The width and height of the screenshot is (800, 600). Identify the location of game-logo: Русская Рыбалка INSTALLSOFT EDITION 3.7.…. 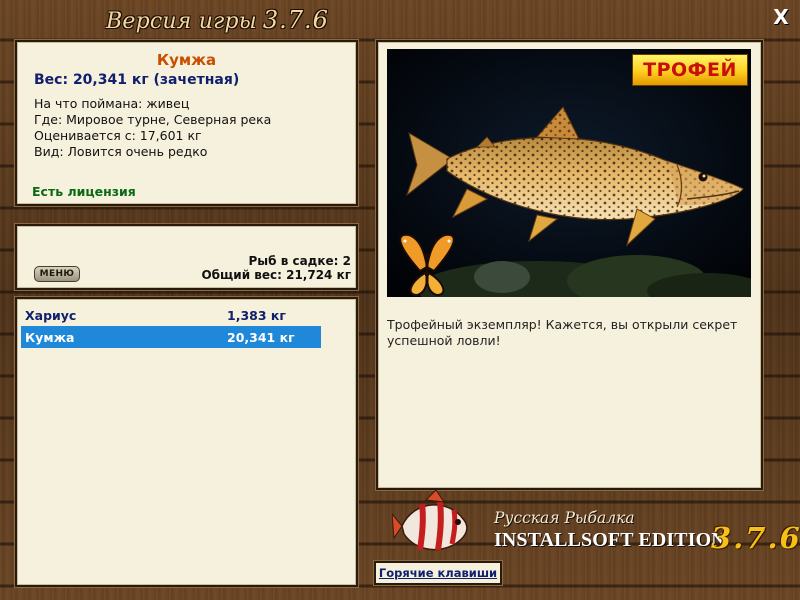
(595, 524).